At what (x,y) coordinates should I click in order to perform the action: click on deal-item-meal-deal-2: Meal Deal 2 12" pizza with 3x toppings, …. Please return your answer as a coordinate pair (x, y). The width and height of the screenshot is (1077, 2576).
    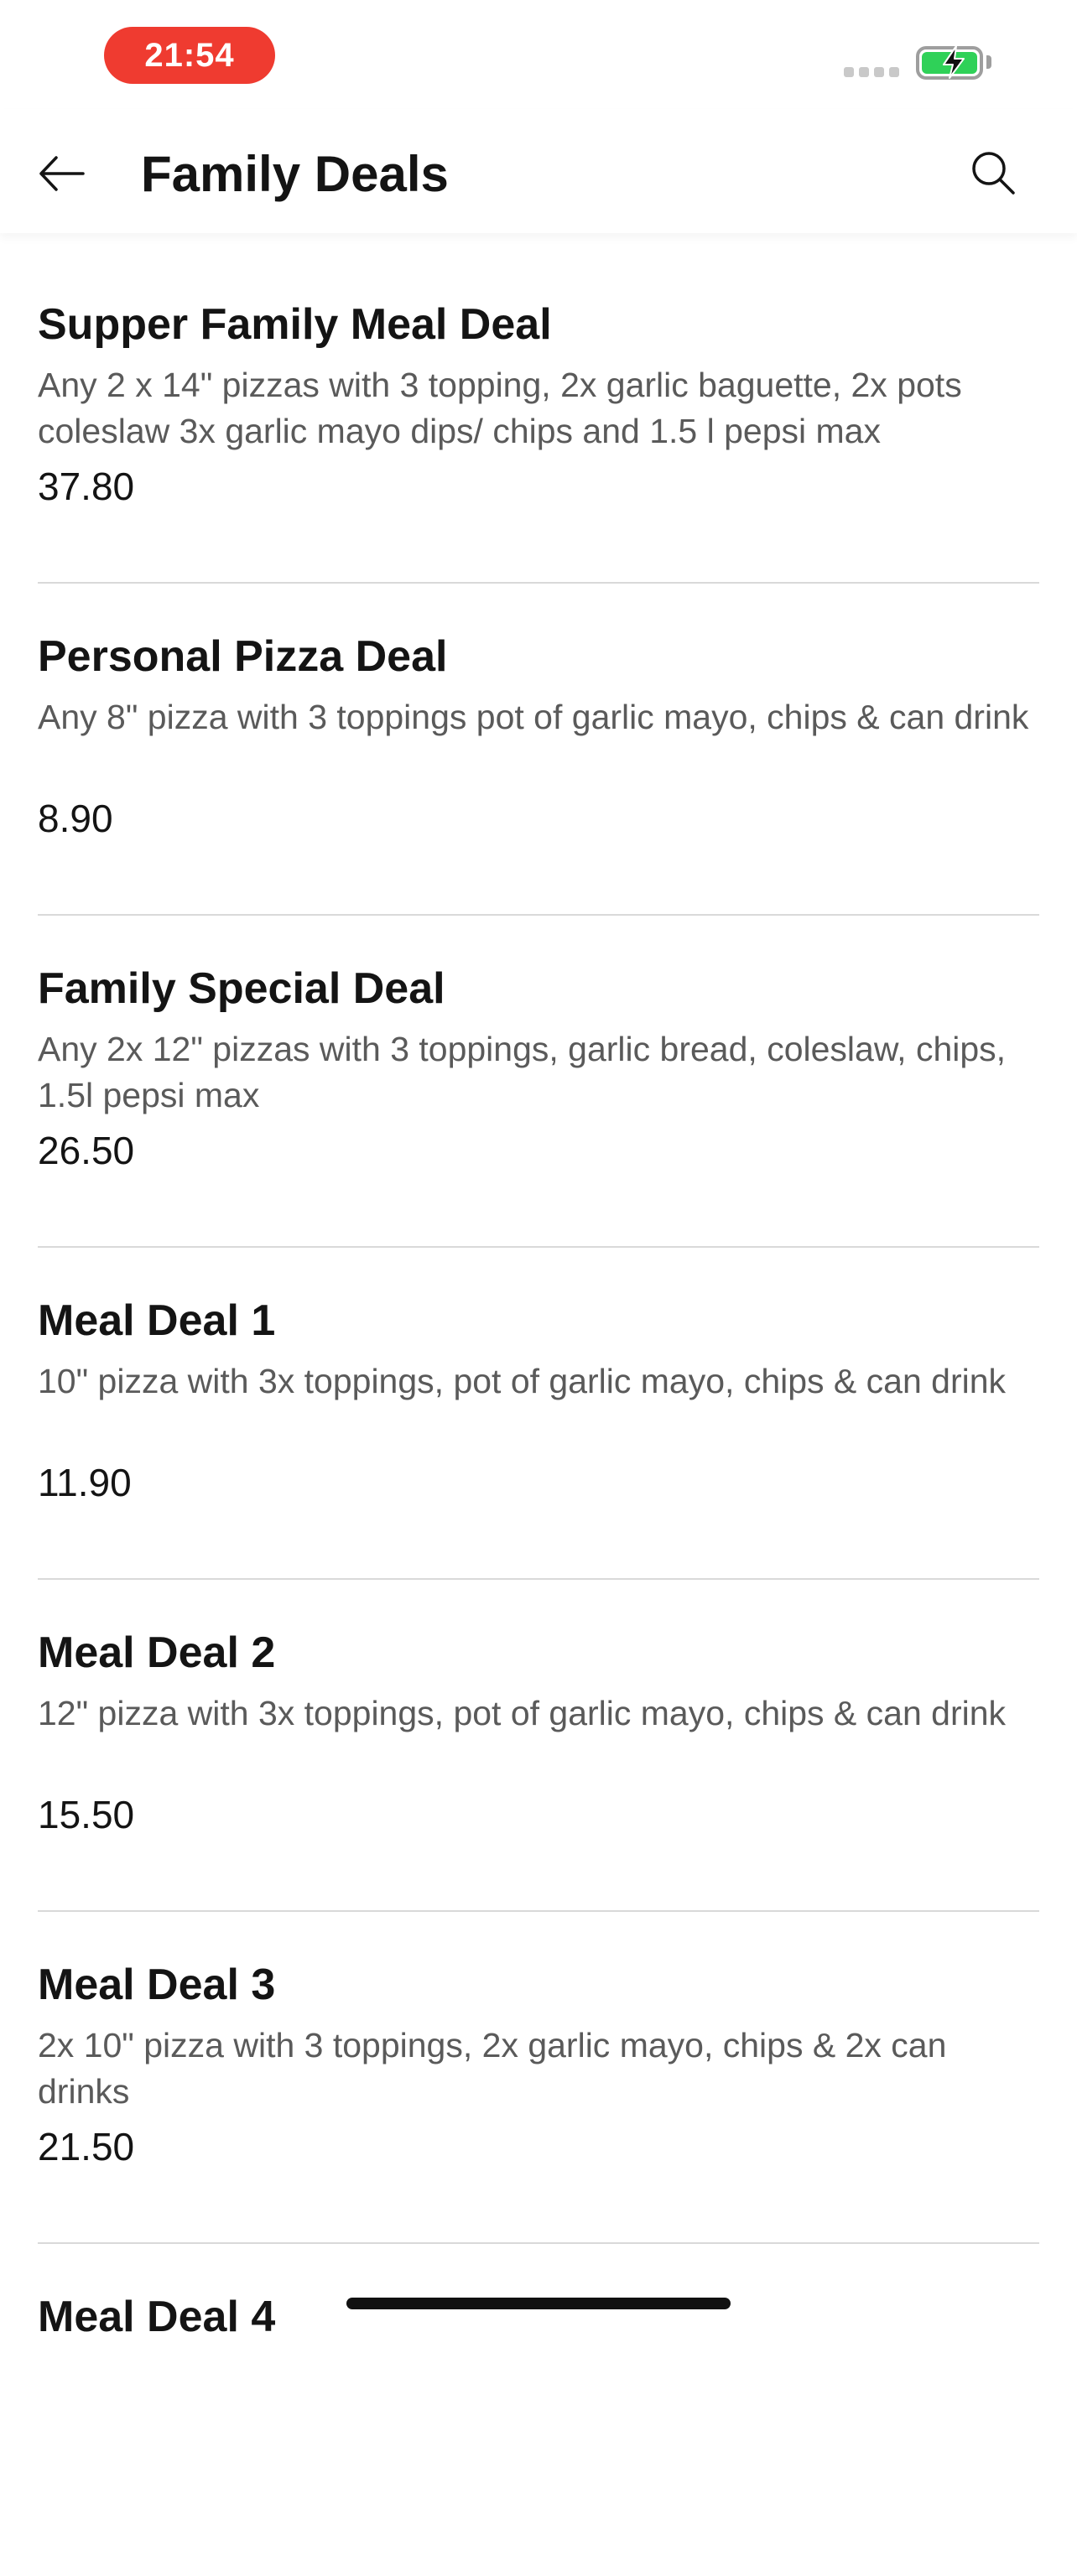
    Looking at the image, I should click on (538, 1746).